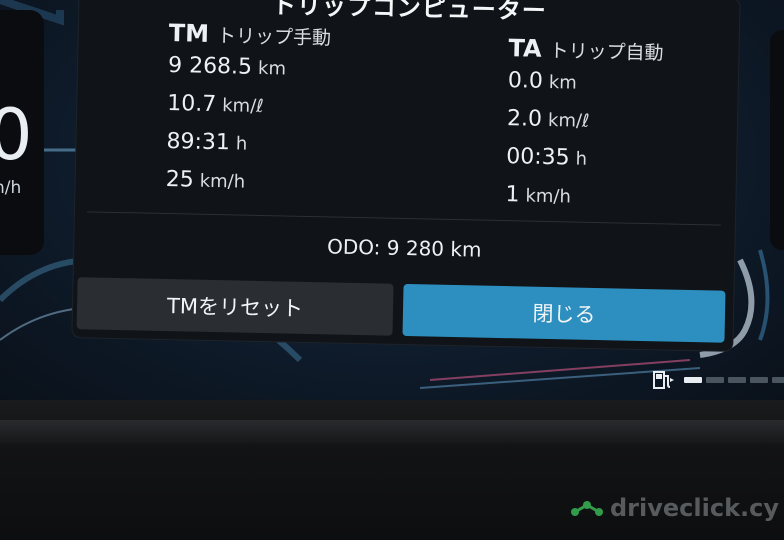 The image size is (784, 540). What do you see at coordinates (583, 202) in the screenshot?
I see `trip-auto-avg-speed: 1 km/h` at bounding box center [583, 202].